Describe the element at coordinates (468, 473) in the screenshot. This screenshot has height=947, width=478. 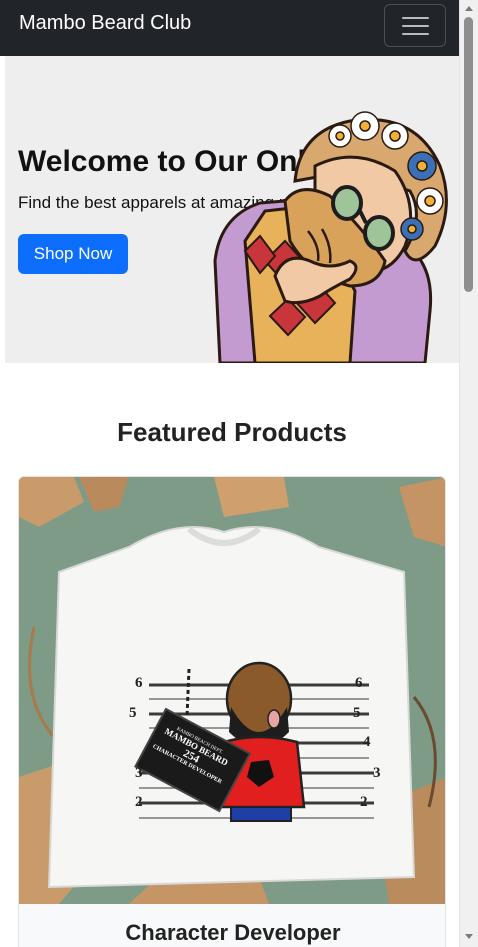
I see `vertical-scrollbar` at that location.